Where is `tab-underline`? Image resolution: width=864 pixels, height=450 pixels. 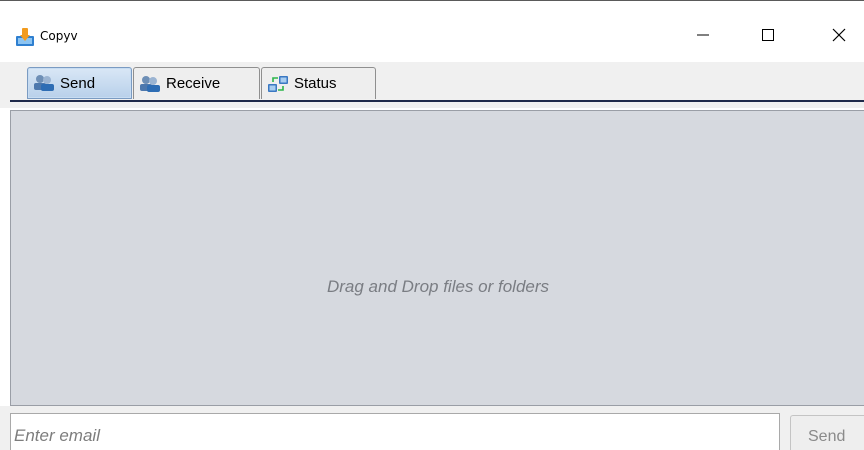
tab-underline is located at coordinates (437, 101).